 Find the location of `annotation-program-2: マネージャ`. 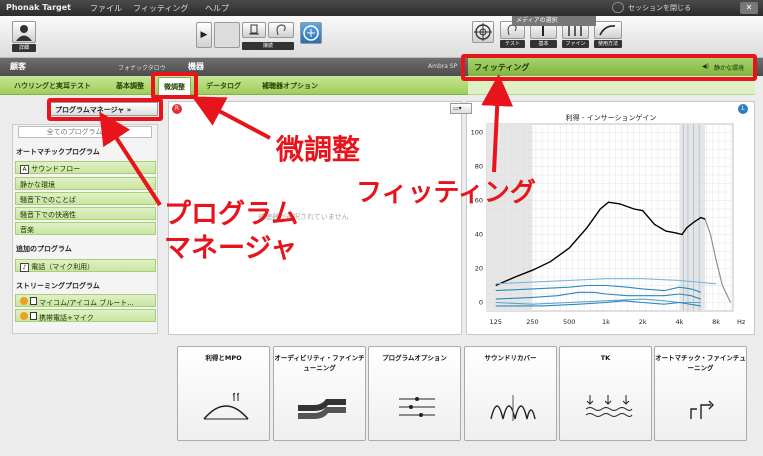

annotation-program-2: マネージャ is located at coordinates (231, 248).